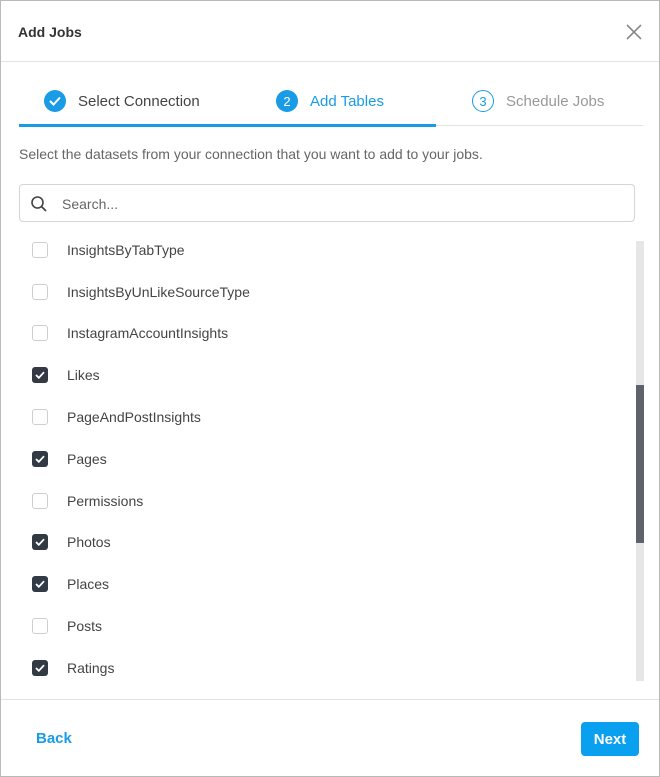  I want to click on dataset-label: Photos, so click(89, 542).